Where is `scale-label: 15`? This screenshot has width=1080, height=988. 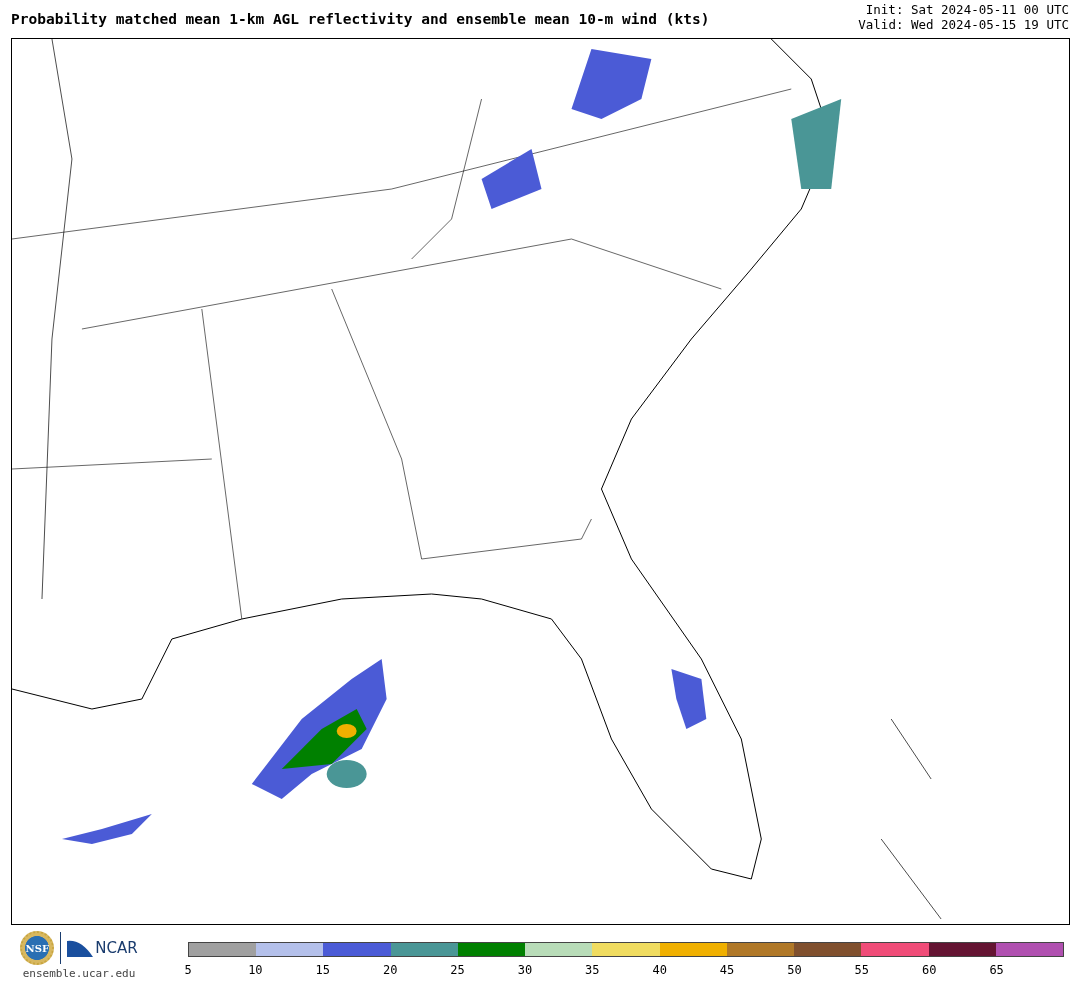
scale-label: 15 is located at coordinates (322, 970).